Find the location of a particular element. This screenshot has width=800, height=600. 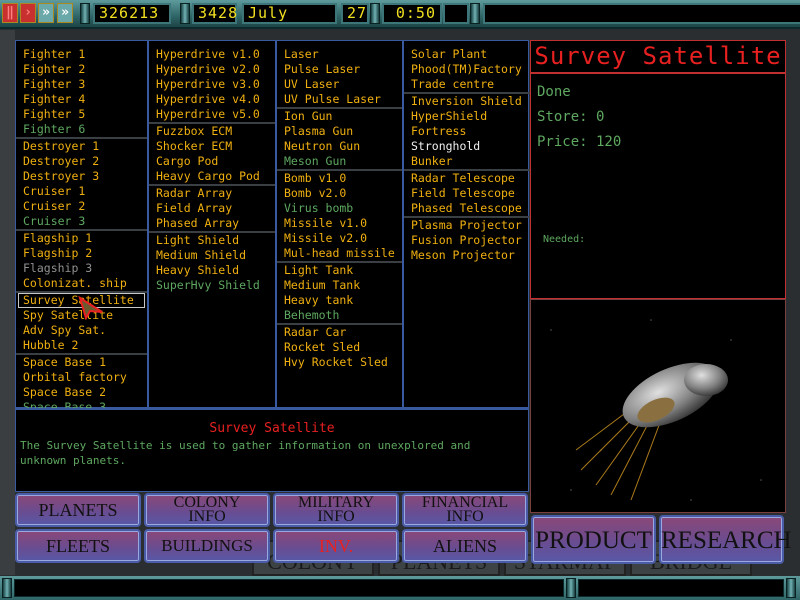

list-item: Fighter 2 is located at coordinates (81, 69).